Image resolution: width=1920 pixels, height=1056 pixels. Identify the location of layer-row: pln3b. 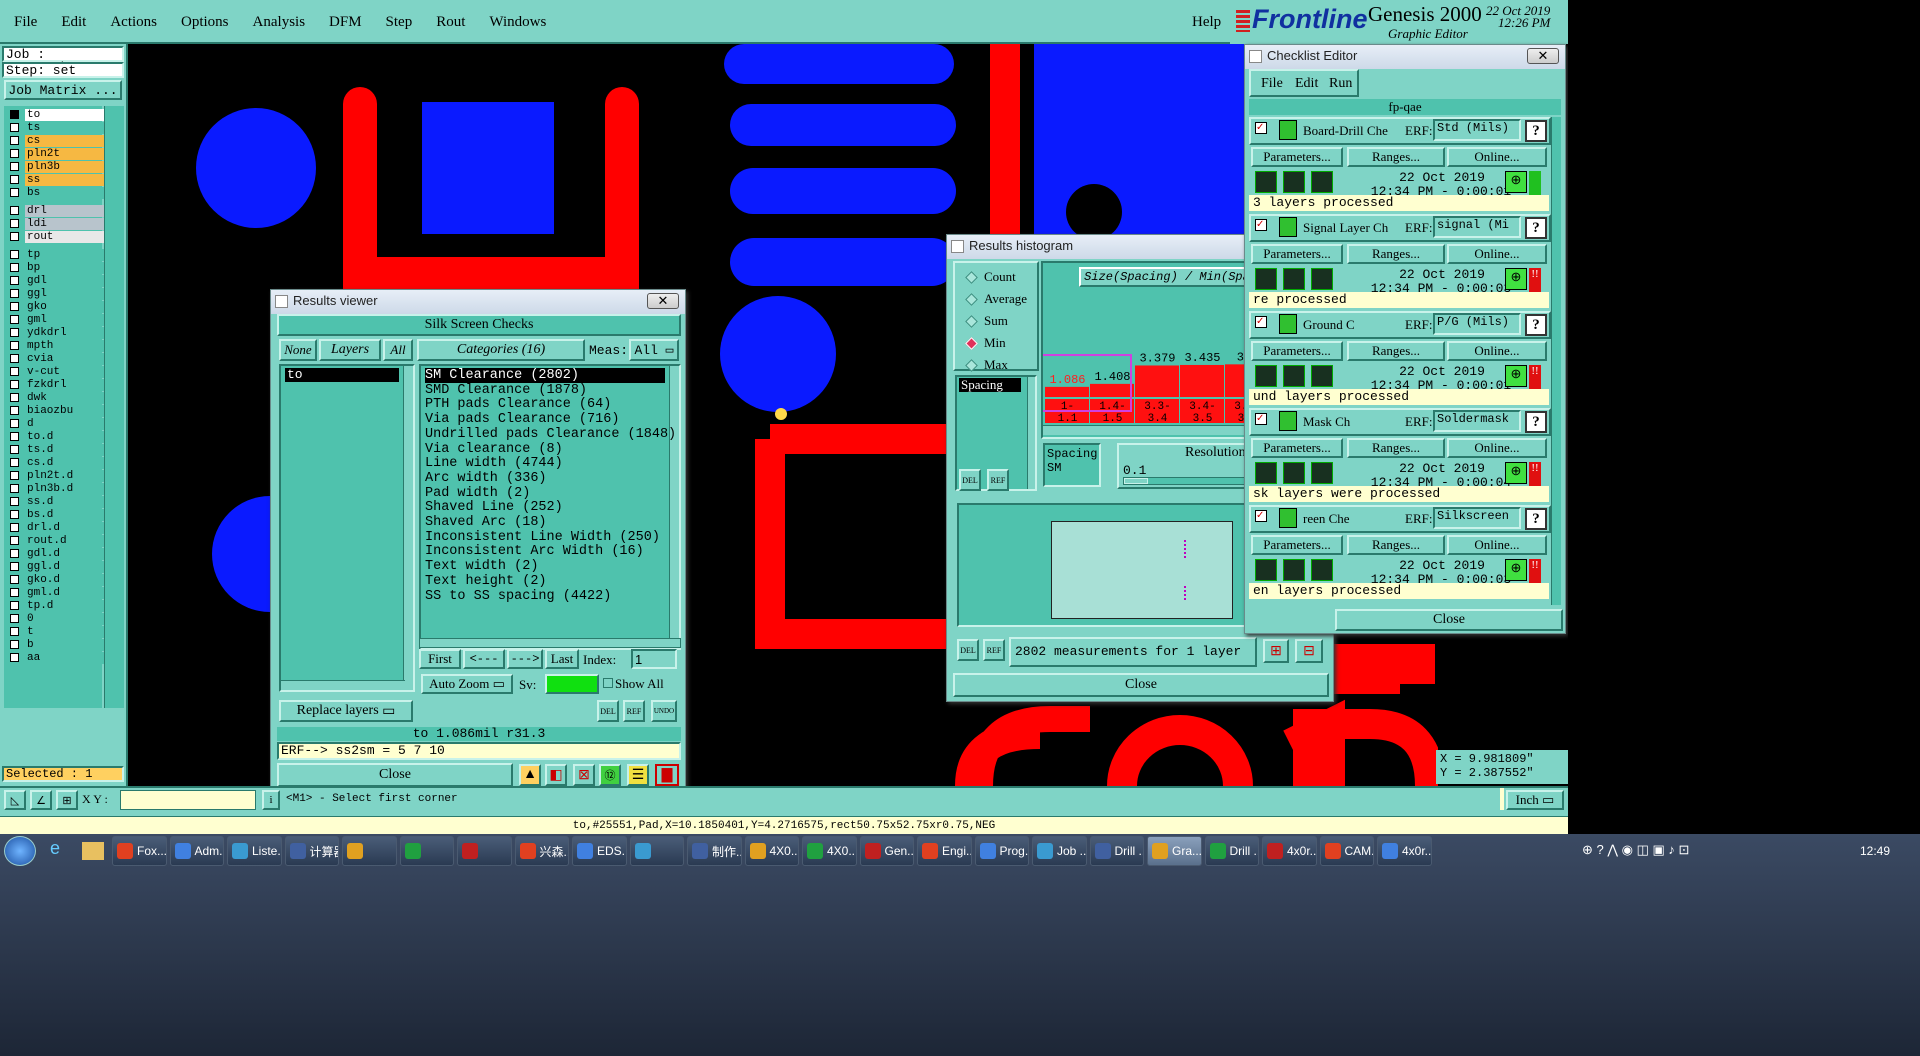
(58, 166).